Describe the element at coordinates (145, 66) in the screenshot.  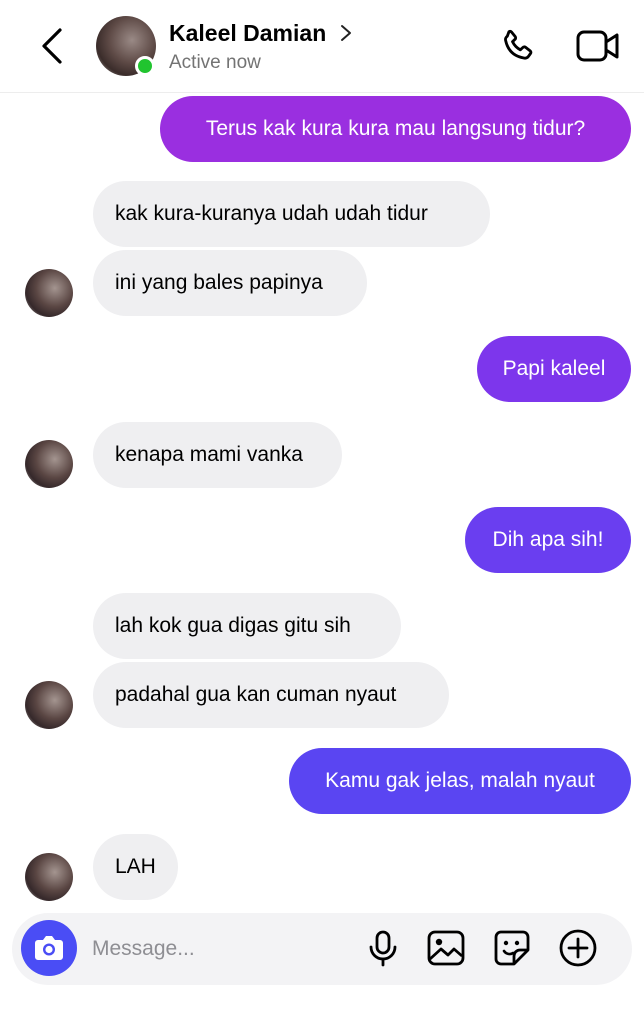
I see `online-indicator` at that location.